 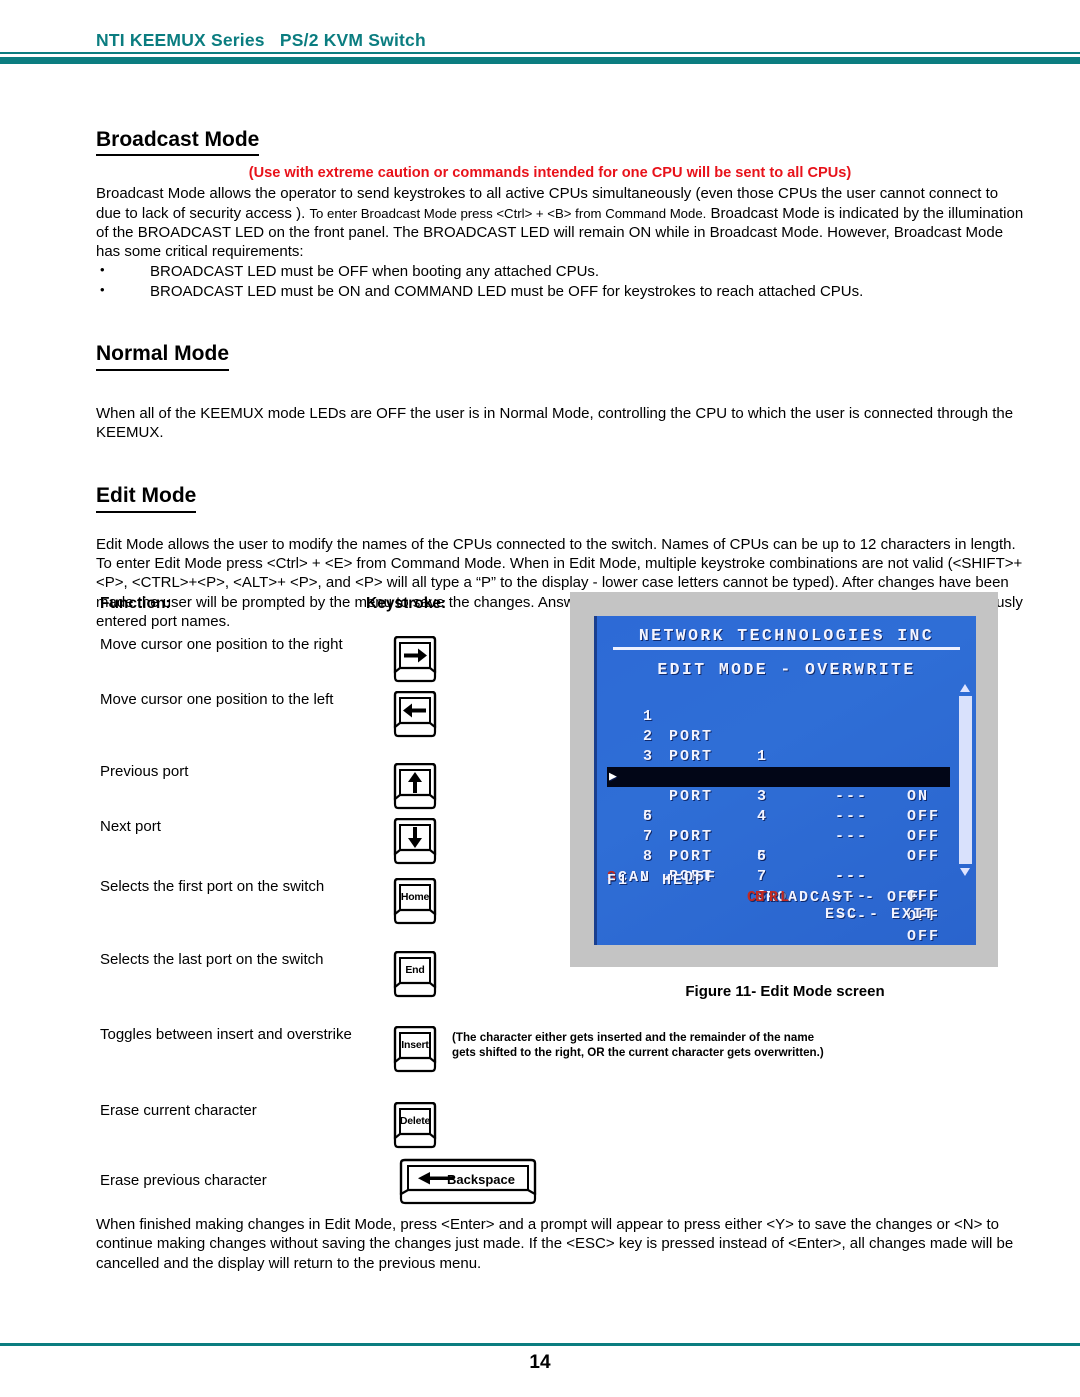 I want to click on page-number: 14, so click(x=540, y=1362).